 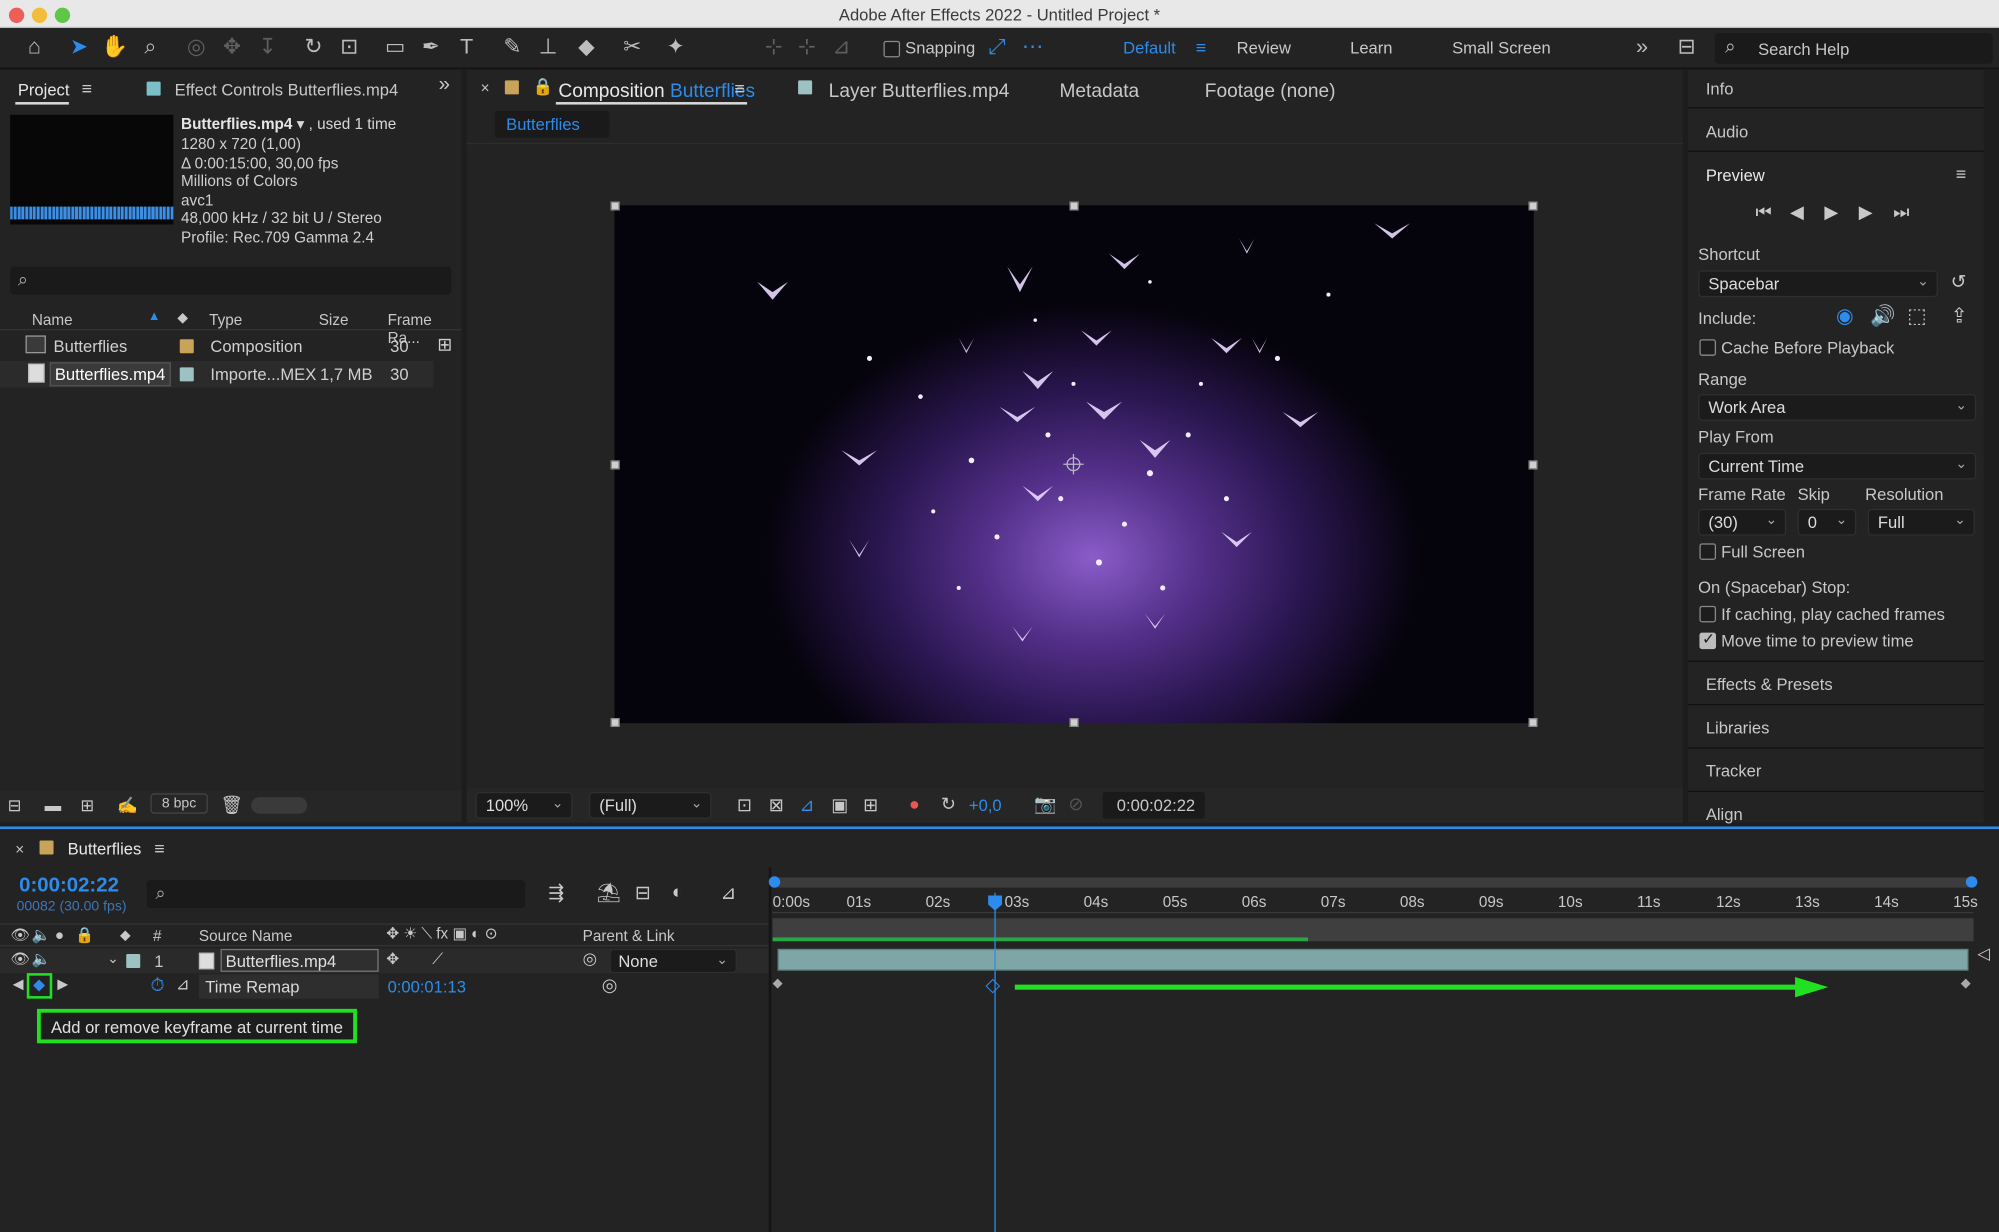 What do you see at coordinates (547, 47) in the screenshot?
I see `clone-stamp-icon: ⊥` at bounding box center [547, 47].